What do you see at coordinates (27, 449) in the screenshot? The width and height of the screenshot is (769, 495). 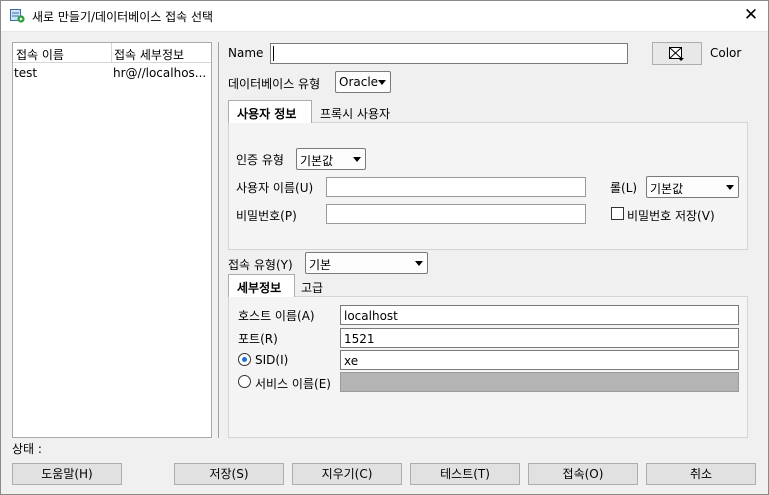 I see `status-label: 상태 :` at bounding box center [27, 449].